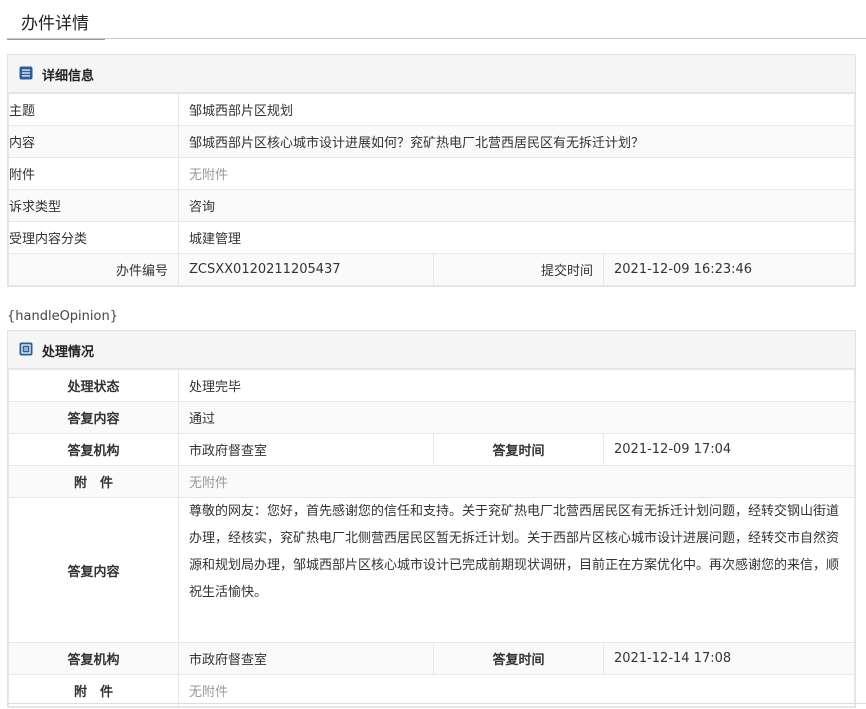  I want to click on table-row: 答复内容 通过, so click(431, 417).